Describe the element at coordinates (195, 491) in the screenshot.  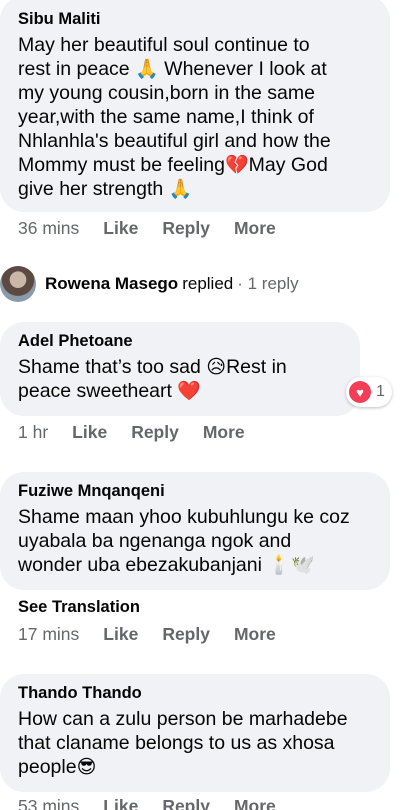
I see `comment-author: Fuziwe Mnqanqeni` at that location.